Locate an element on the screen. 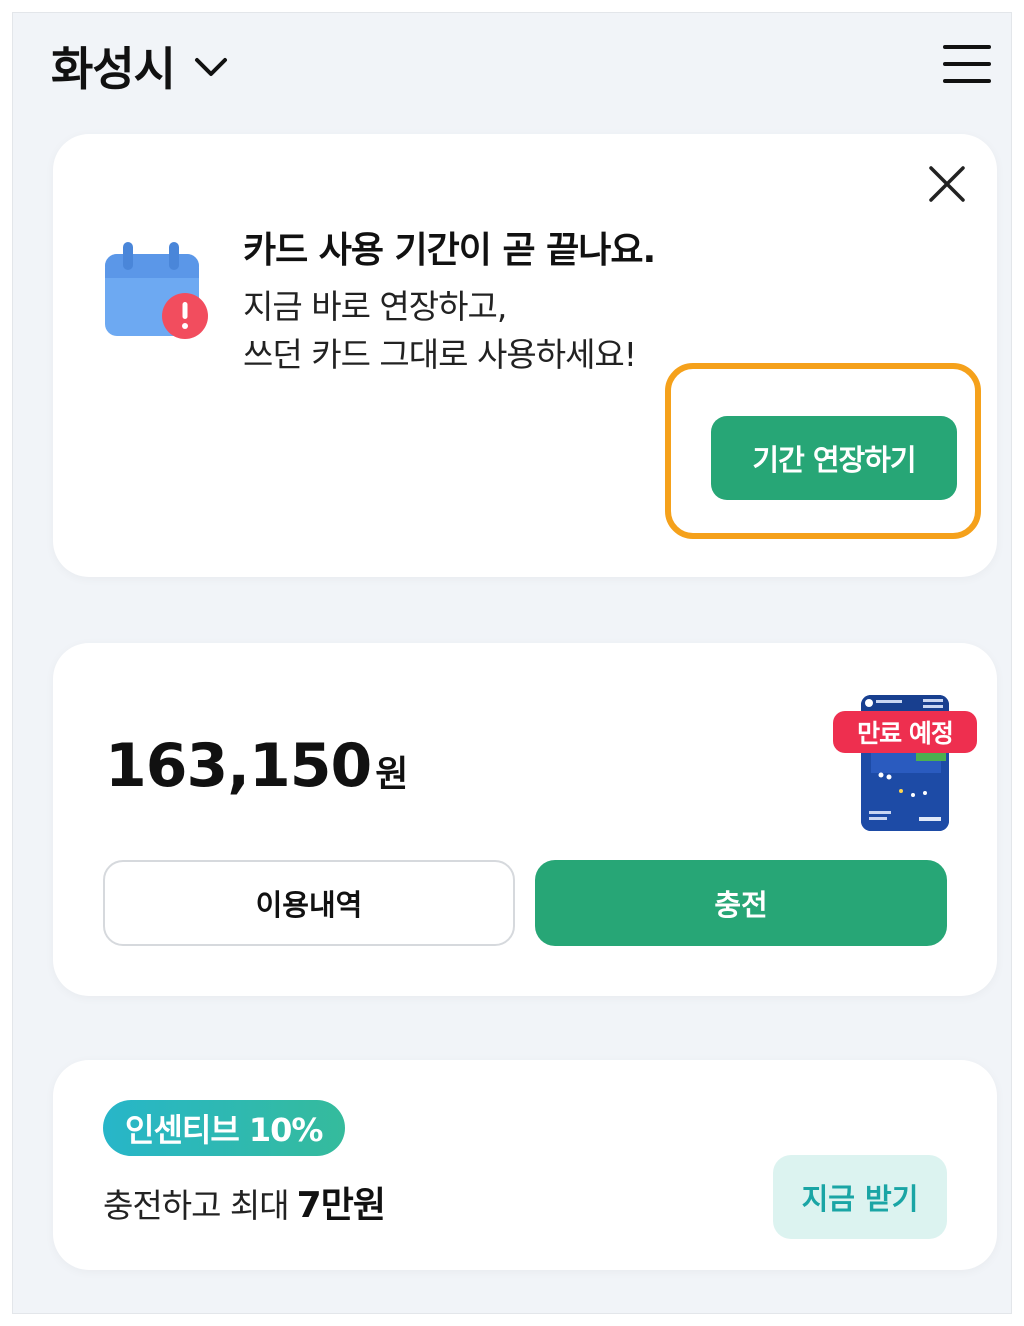 The image size is (1024, 1326). hamburger-menu-icon is located at coordinates (967, 64).